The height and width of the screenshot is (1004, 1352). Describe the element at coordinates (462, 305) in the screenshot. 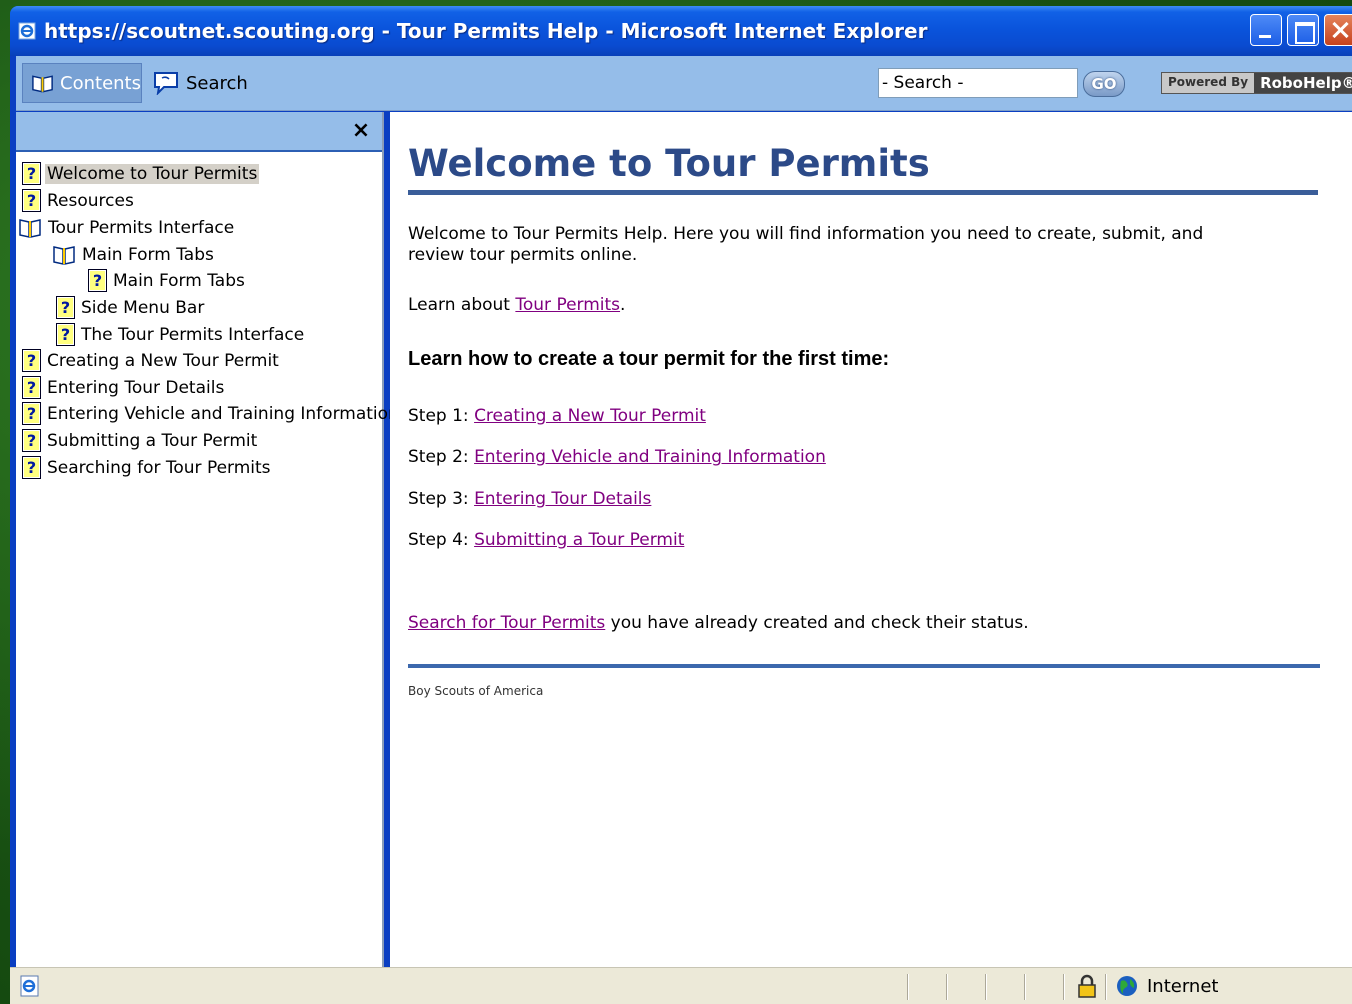

I see `learn-prefix: Learn about` at that location.